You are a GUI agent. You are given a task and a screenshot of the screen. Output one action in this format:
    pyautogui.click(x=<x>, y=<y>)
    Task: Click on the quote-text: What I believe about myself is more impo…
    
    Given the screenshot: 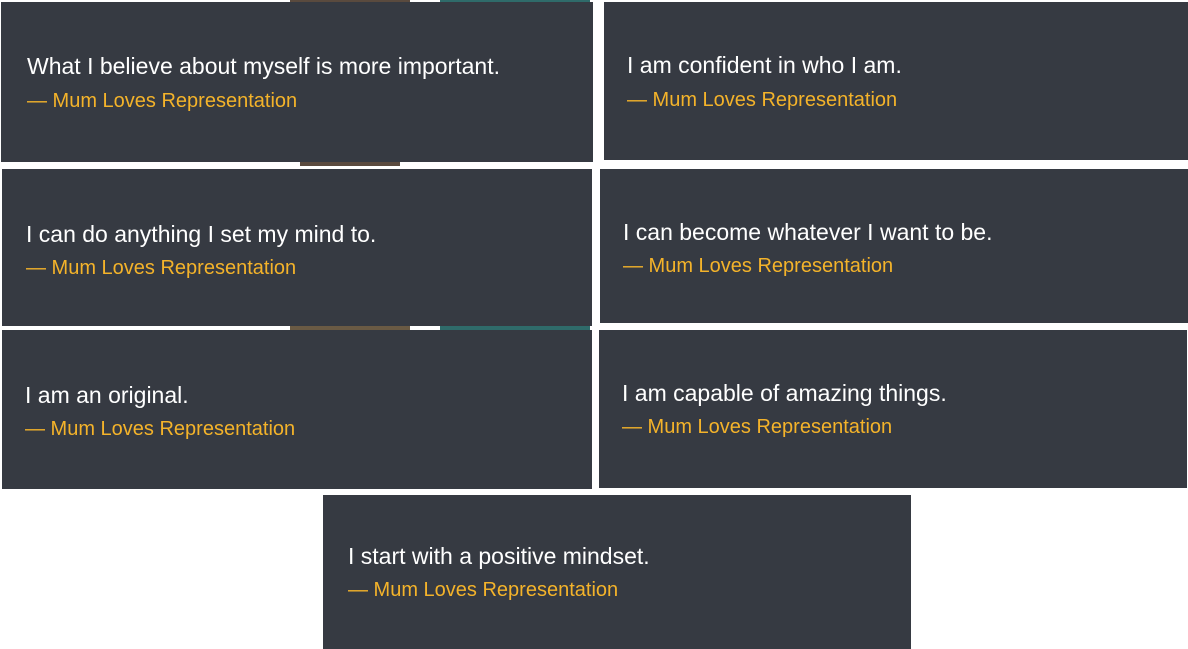 What is the action you would take?
    pyautogui.click(x=263, y=66)
    